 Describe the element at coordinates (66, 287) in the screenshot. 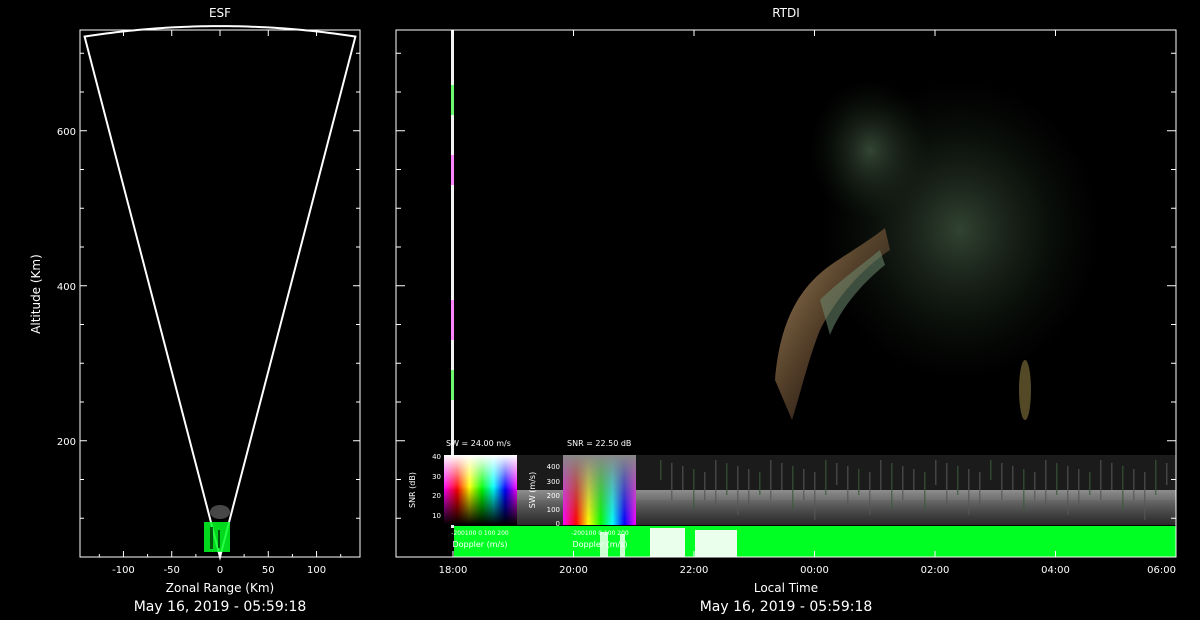

I see `esf-y-tick-label: 400` at that location.